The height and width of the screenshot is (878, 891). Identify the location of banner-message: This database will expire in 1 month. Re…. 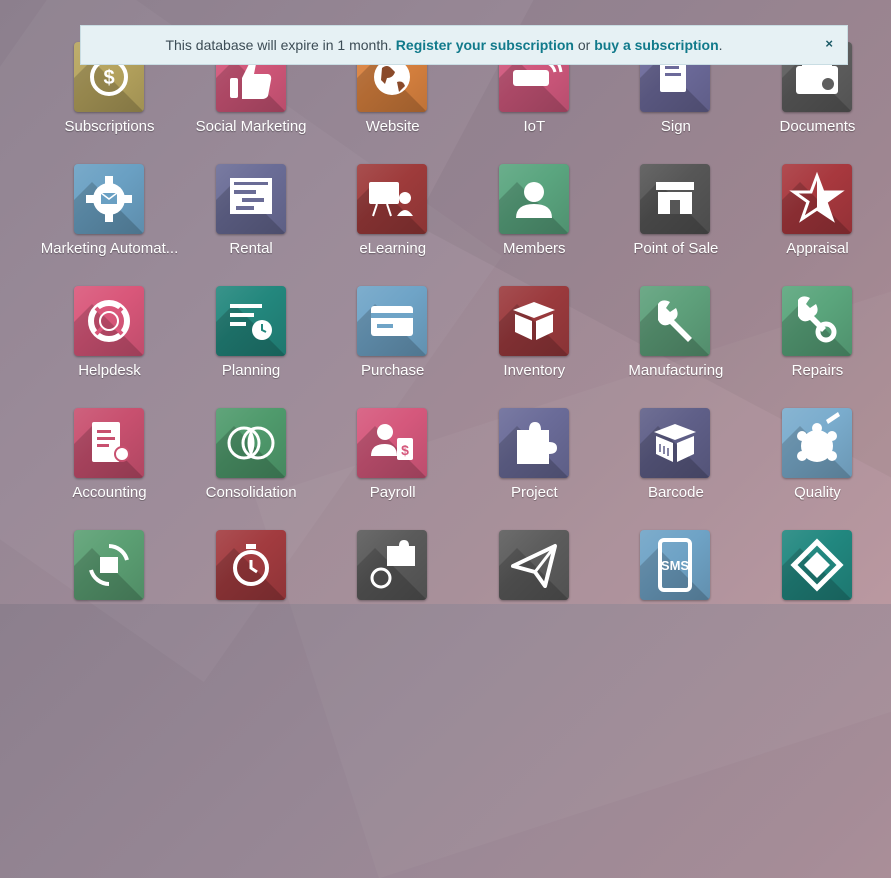
(444, 45).